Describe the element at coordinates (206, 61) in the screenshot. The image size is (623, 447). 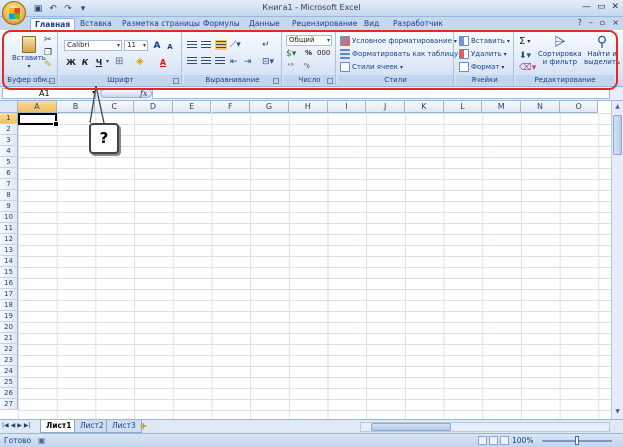
I see `align-center-icon` at that location.